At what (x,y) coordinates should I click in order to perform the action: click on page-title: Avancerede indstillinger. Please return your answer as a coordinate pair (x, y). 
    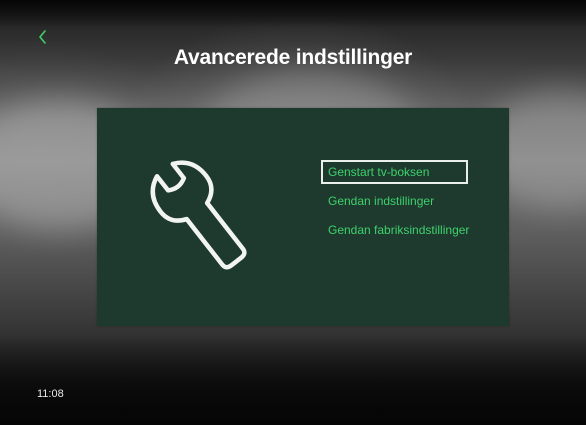
    Looking at the image, I should click on (293, 57).